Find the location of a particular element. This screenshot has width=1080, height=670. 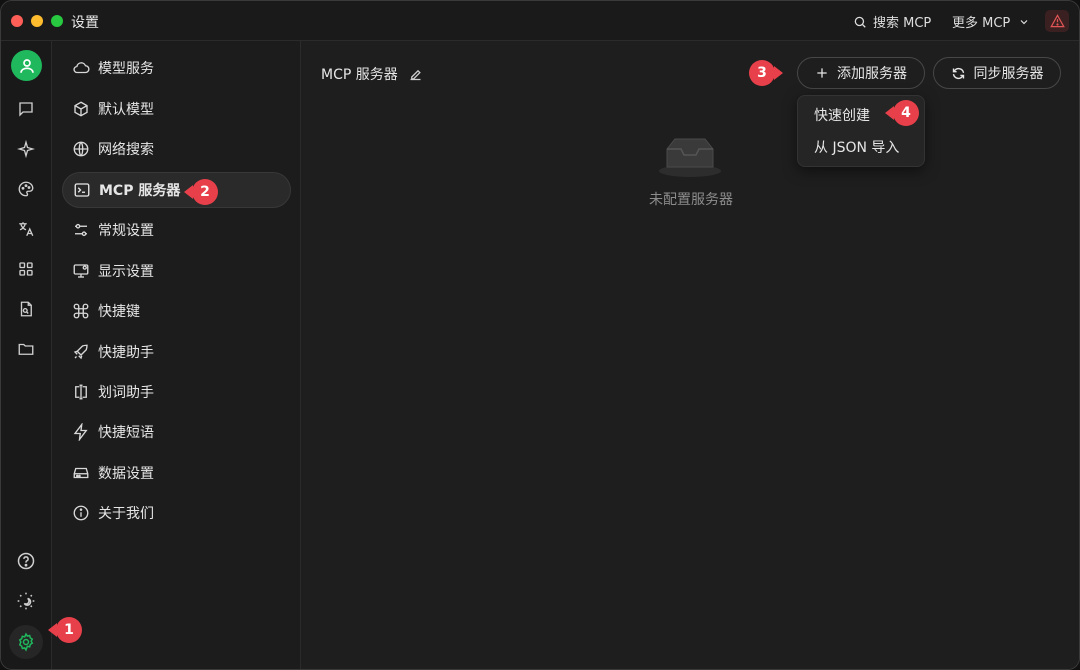

warning-icon is located at coordinates (1057, 21).